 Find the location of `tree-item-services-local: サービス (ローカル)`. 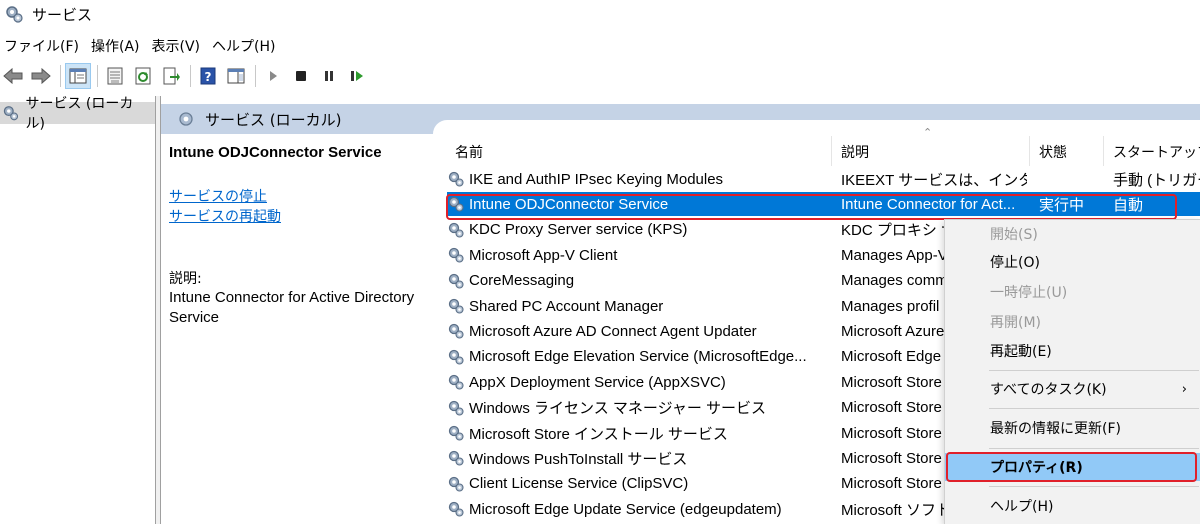

tree-item-services-local: サービス (ローカル) is located at coordinates (77, 114).